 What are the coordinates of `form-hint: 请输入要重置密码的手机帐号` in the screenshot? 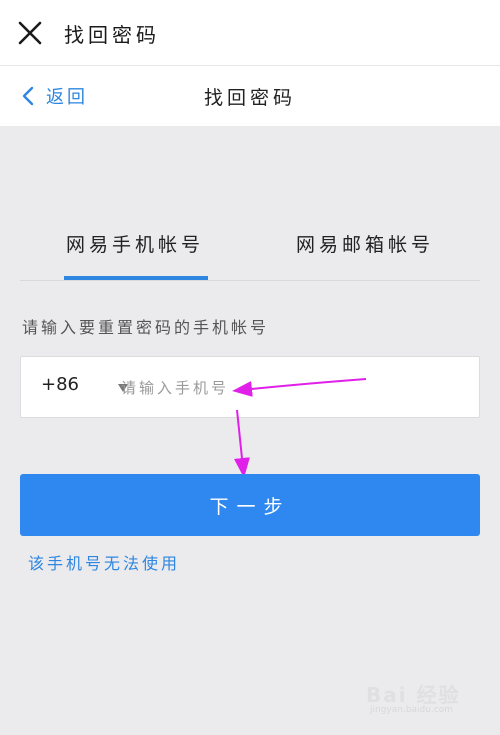 It's located at (146, 327).